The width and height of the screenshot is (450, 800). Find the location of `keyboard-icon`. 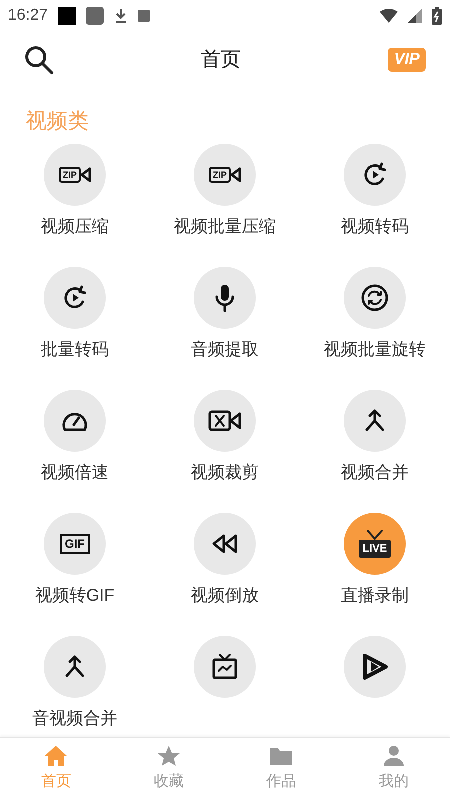

keyboard-icon is located at coordinates (144, 16).